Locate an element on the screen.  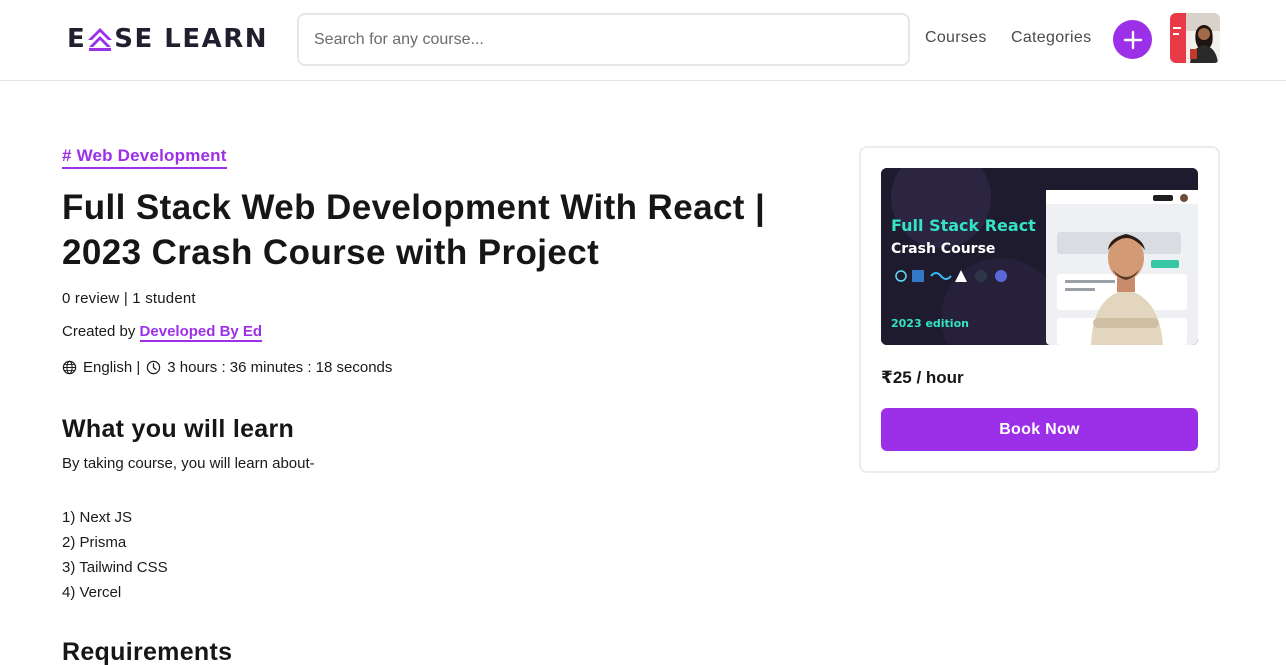
learn-heading: What you will learn is located at coordinates (178, 429).